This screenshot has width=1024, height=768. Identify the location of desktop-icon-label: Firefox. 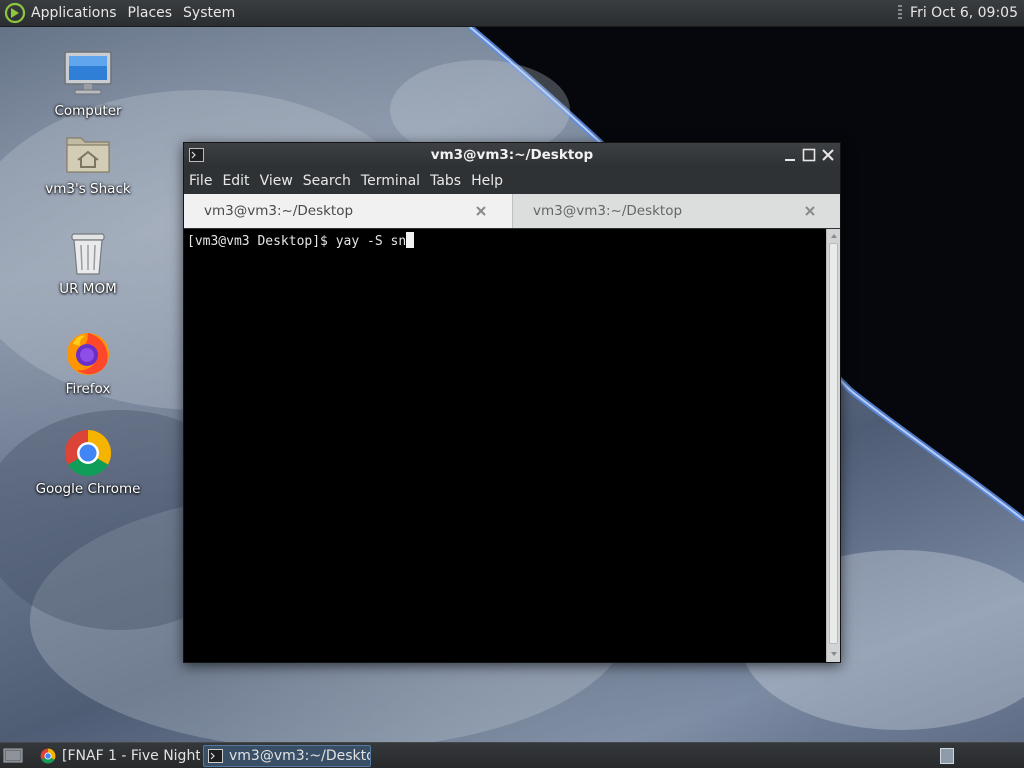
(88, 389).